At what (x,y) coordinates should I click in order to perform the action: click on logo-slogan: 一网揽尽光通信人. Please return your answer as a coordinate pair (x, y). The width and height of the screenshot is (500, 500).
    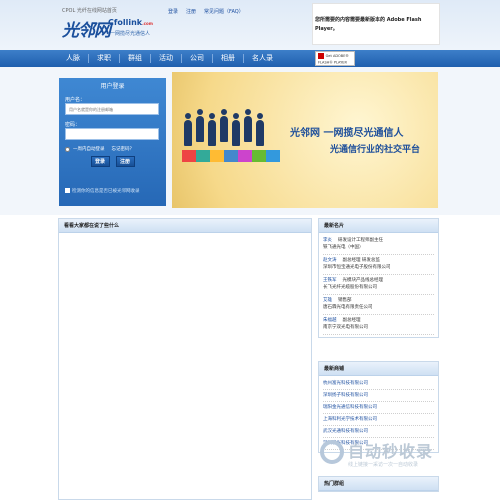
    Looking at the image, I should click on (130, 34).